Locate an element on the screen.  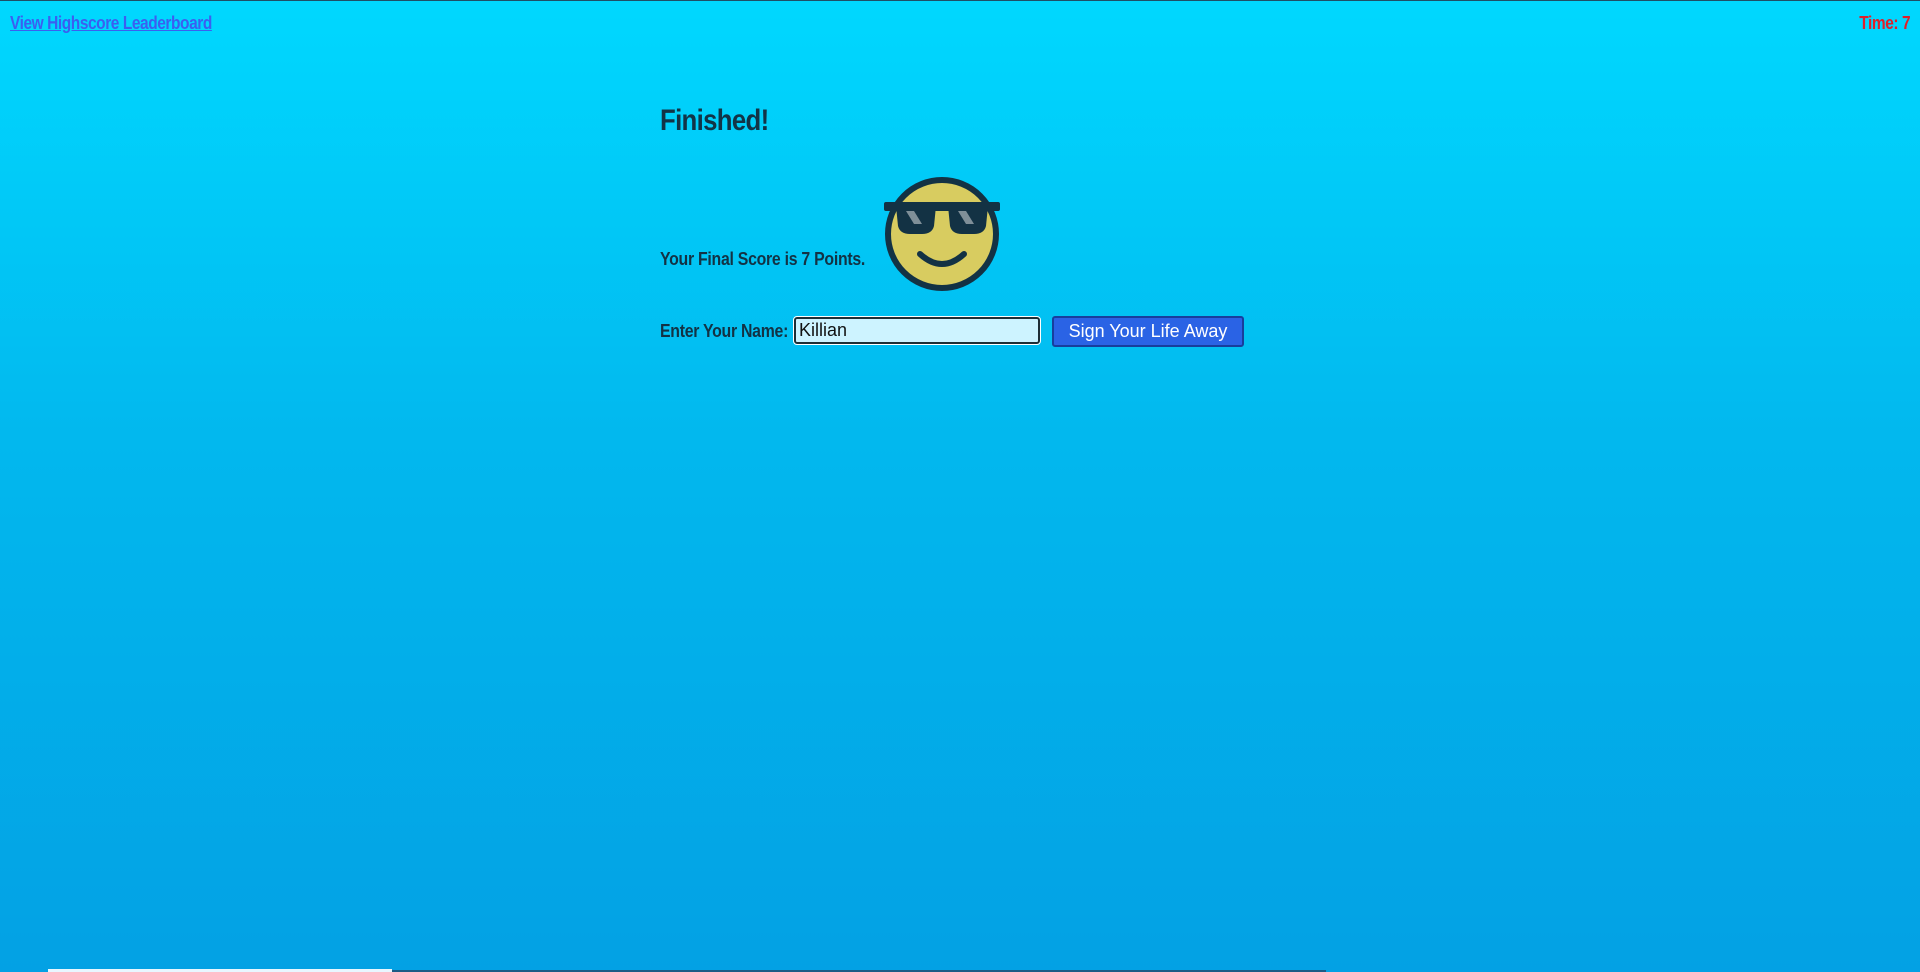
page-title: Finished! is located at coordinates (714, 120).